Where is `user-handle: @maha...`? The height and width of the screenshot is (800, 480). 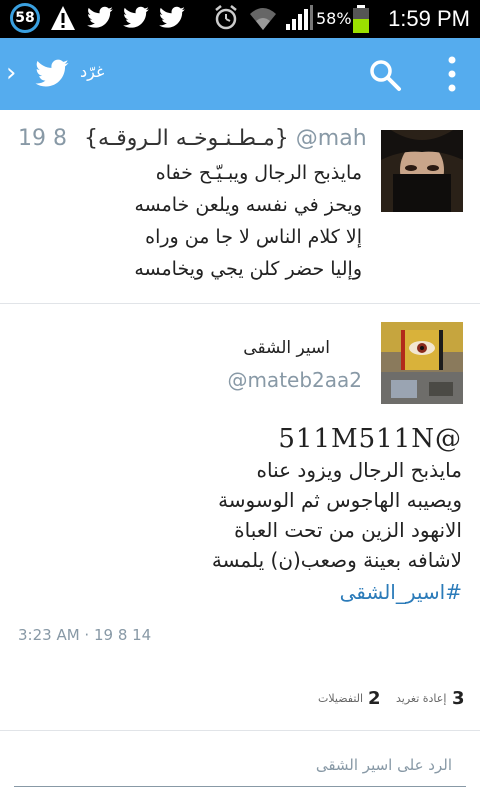
user-handle: @maha... is located at coordinates (331, 138).